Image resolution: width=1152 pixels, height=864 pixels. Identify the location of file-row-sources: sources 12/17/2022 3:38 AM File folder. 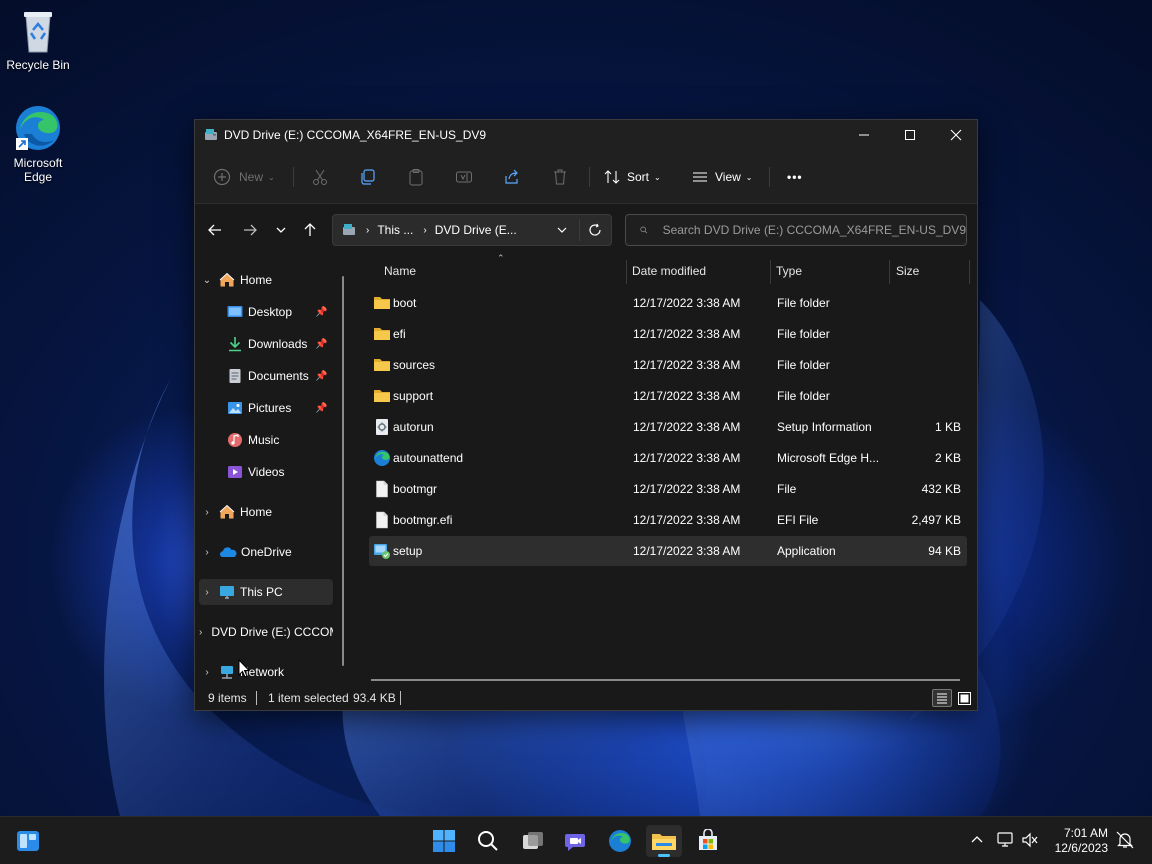
(668, 365).